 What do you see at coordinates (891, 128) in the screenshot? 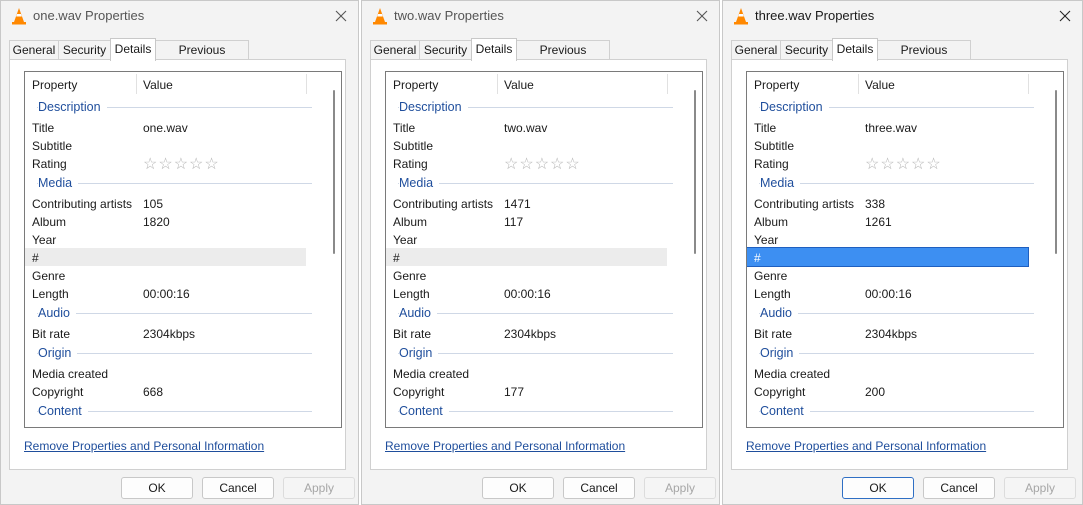
I see `property-value: three.wav` at bounding box center [891, 128].